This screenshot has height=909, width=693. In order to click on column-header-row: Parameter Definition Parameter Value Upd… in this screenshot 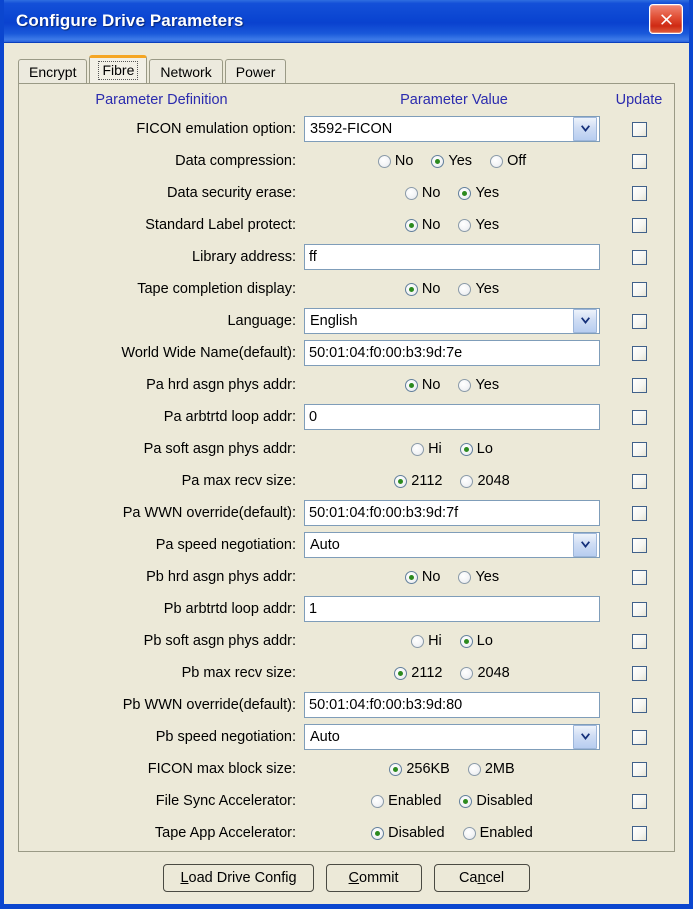, I will do `click(346, 98)`.